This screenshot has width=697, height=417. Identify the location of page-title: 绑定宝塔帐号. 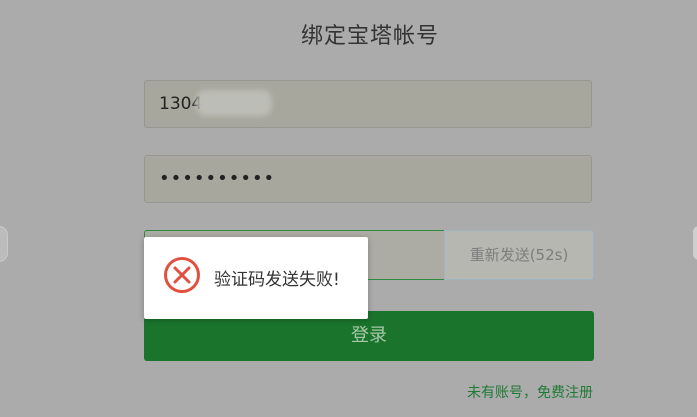
(369, 36).